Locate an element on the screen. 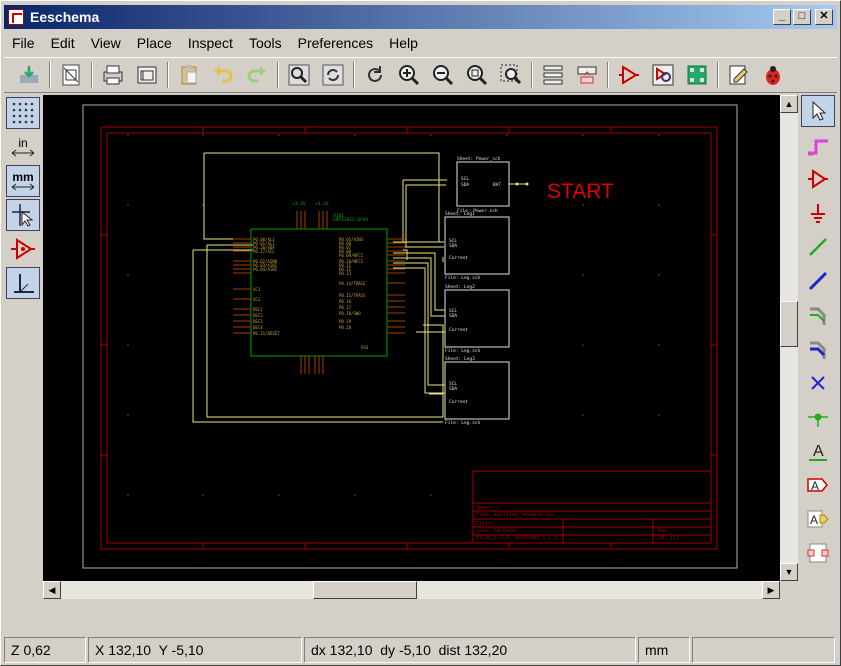 The height and width of the screenshot is (666, 841). page-settings-icon is located at coordinates (71, 75).